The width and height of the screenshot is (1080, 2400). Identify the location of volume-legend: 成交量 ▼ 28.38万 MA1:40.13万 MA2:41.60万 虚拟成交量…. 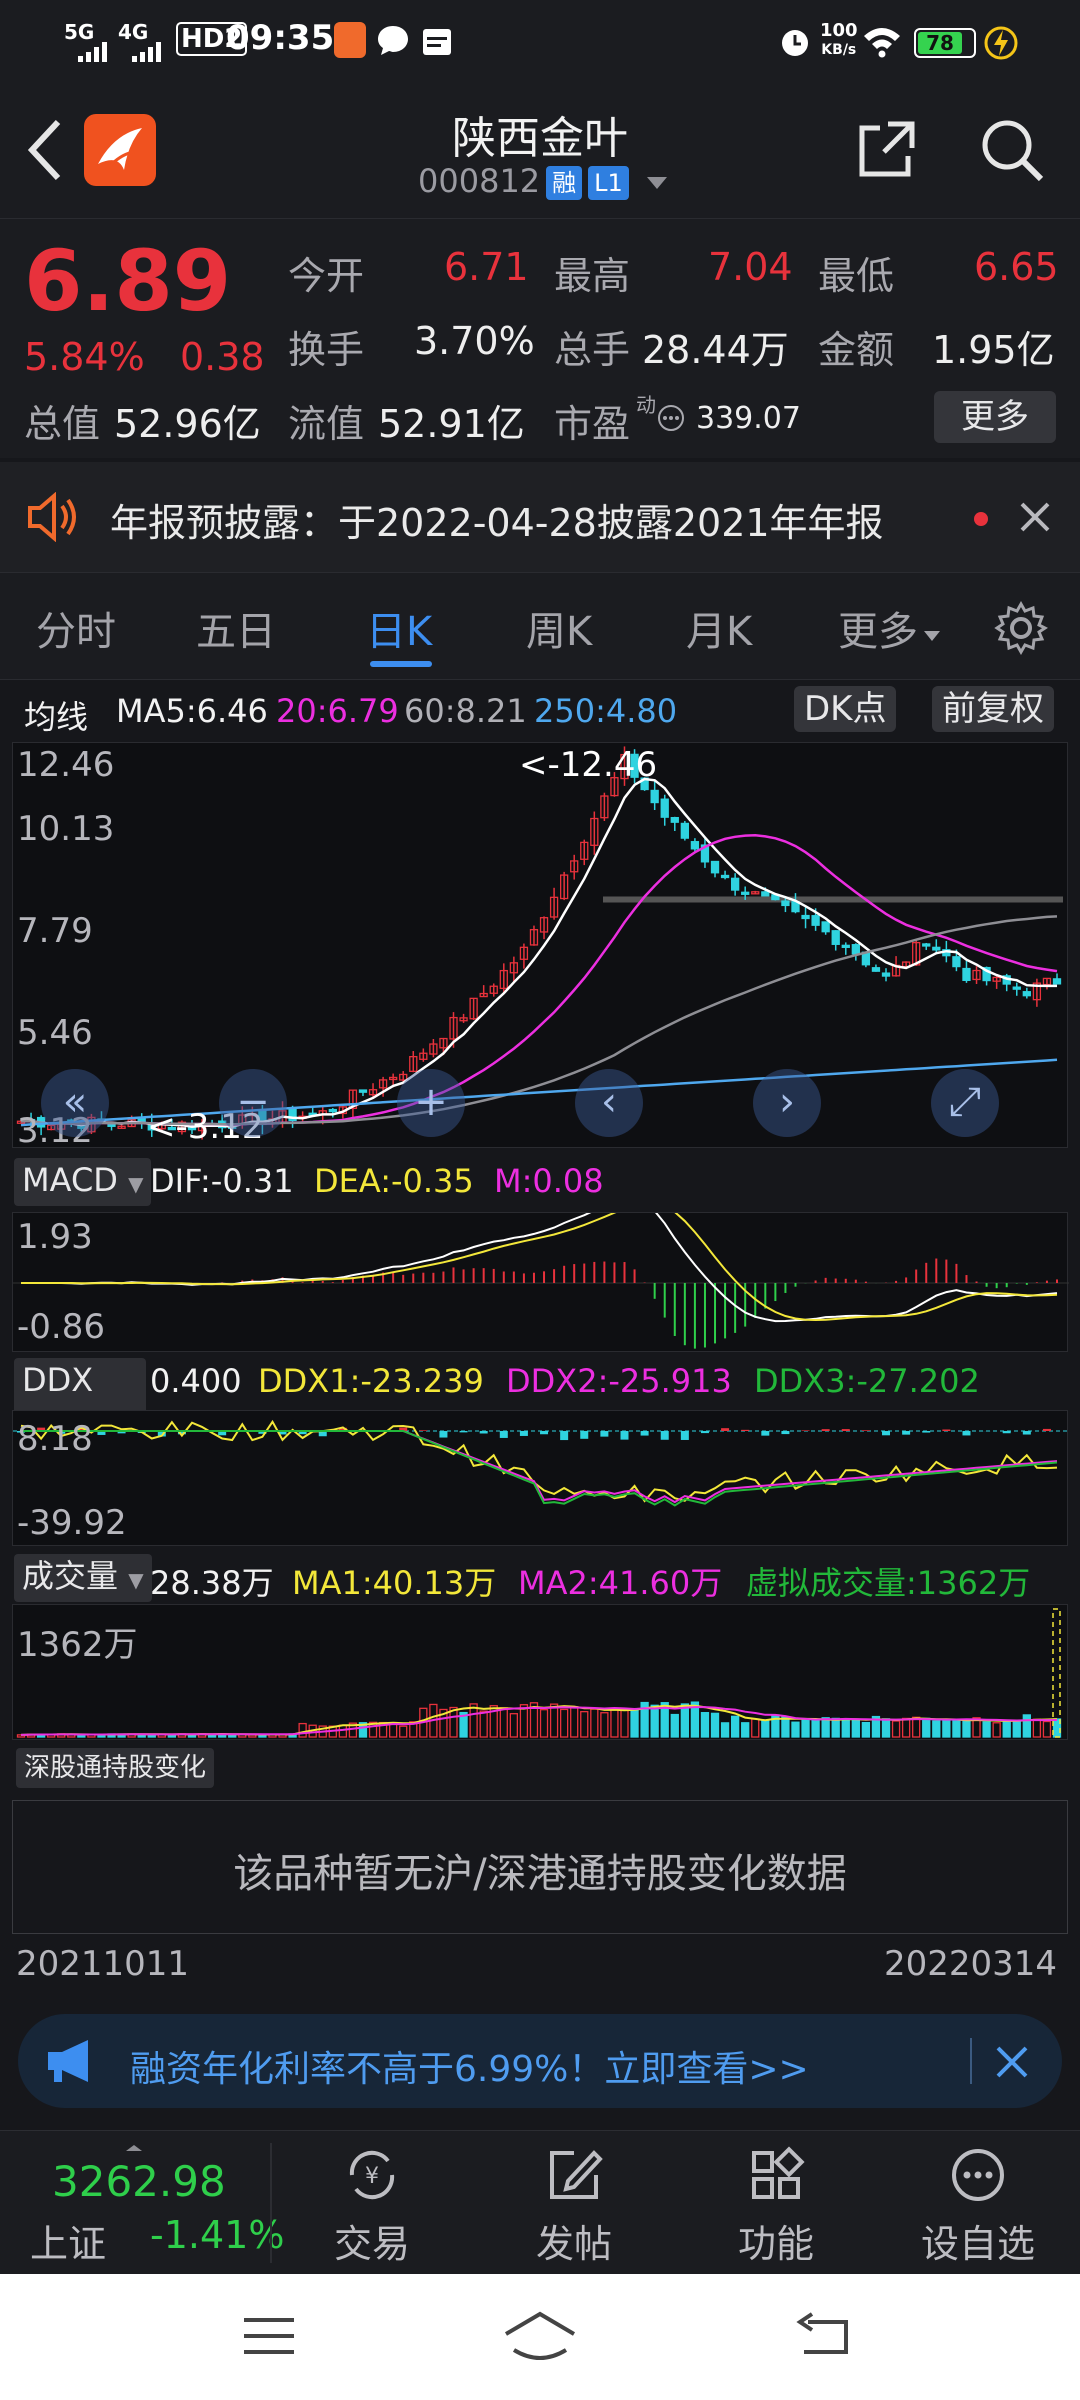
(540, 1576).